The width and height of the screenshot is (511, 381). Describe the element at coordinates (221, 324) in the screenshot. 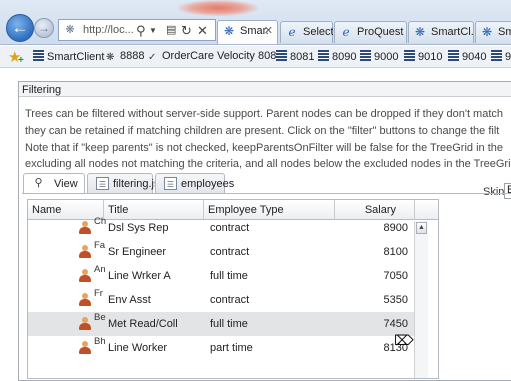

I see `table-row-selected: Be Ro Met Read/Coll full time 7450` at that location.